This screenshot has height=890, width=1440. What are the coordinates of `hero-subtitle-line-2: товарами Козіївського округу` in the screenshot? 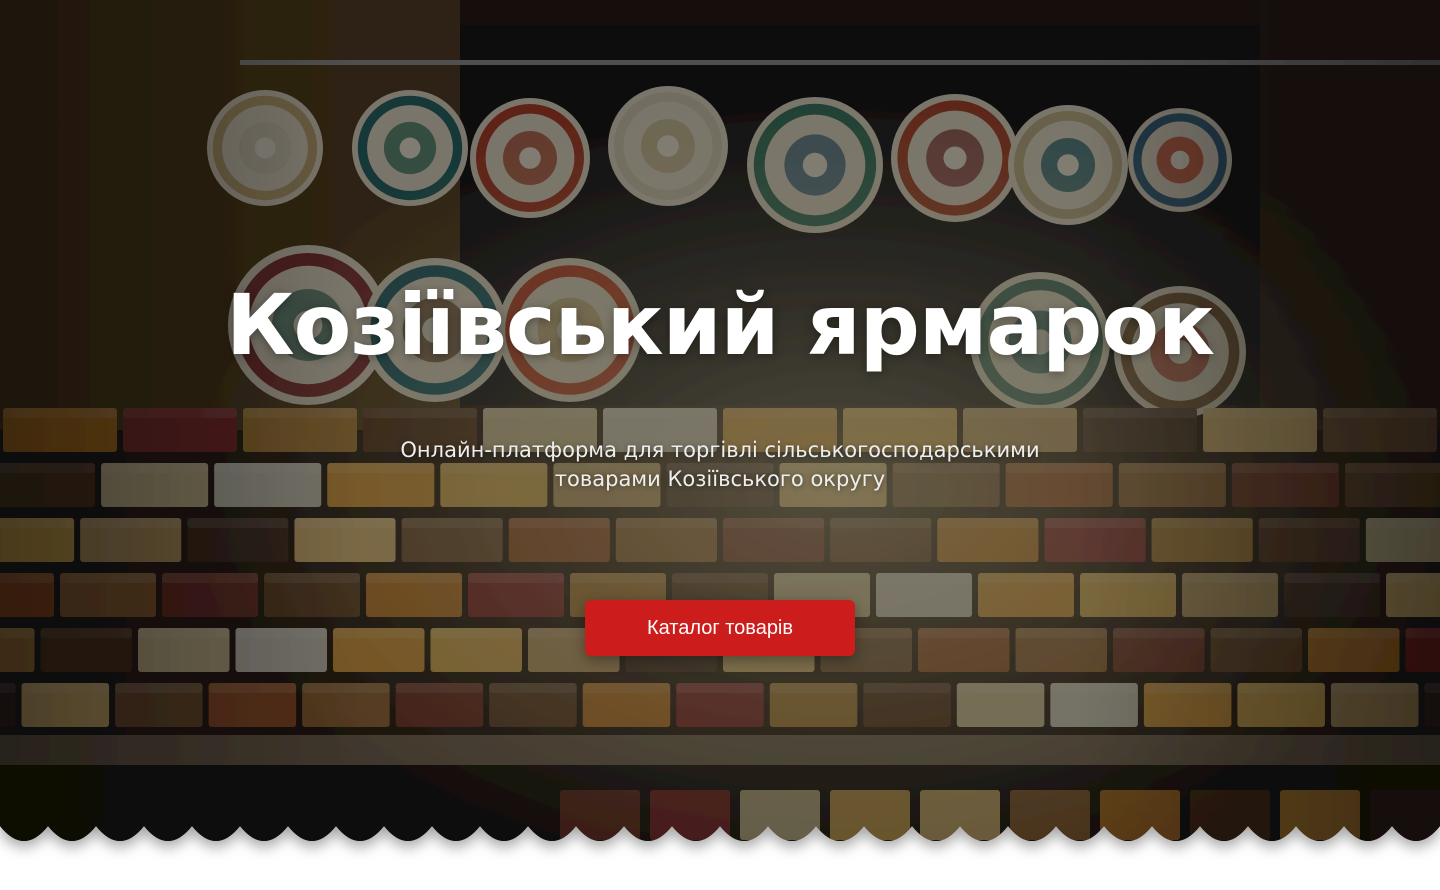 It's located at (720, 479).